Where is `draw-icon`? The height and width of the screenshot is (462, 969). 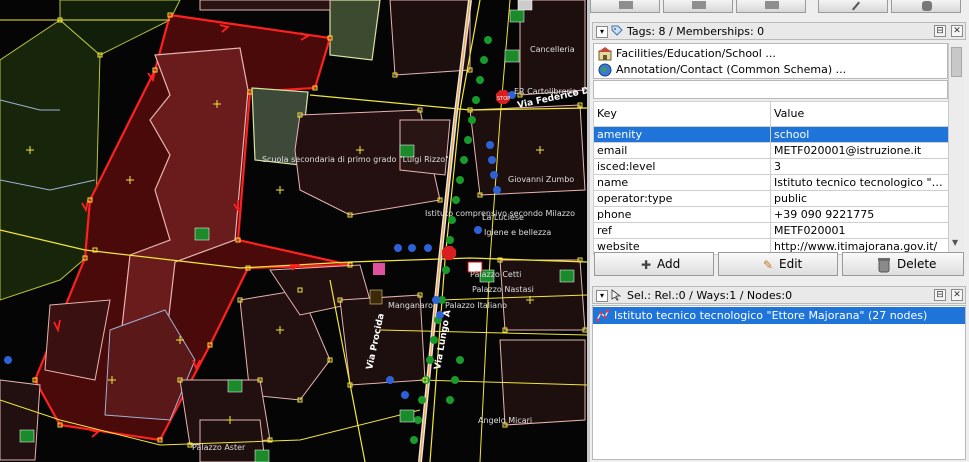
draw-icon is located at coordinates (856, 6).